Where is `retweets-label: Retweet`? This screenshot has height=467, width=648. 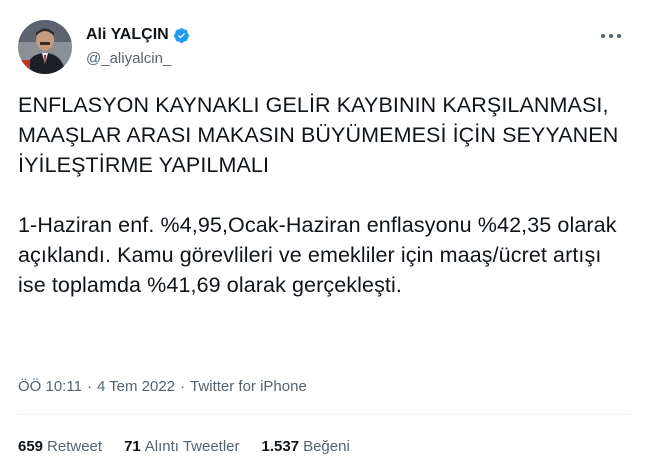 retweets-label: Retweet is located at coordinates (75, 446).